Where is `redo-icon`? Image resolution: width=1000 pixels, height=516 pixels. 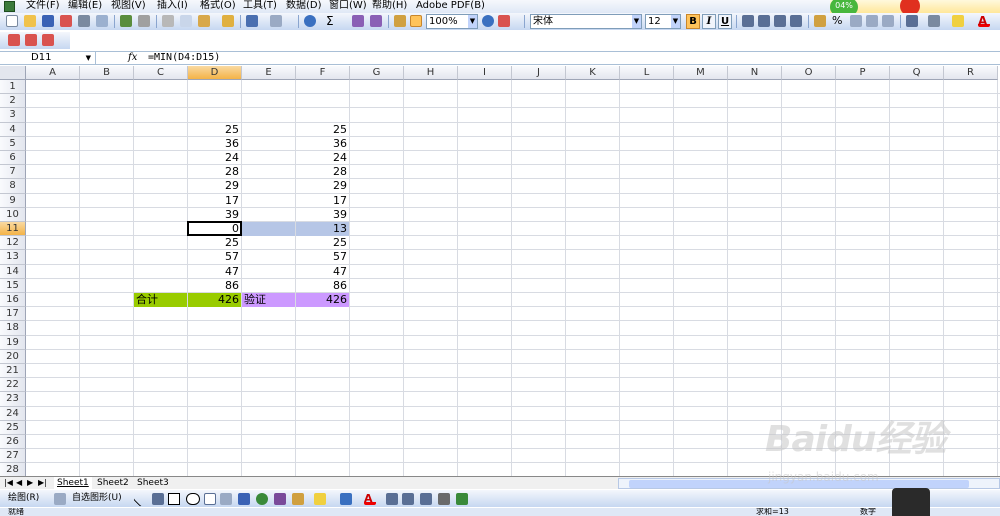
redo-icon is located at coordinates (276, 21).